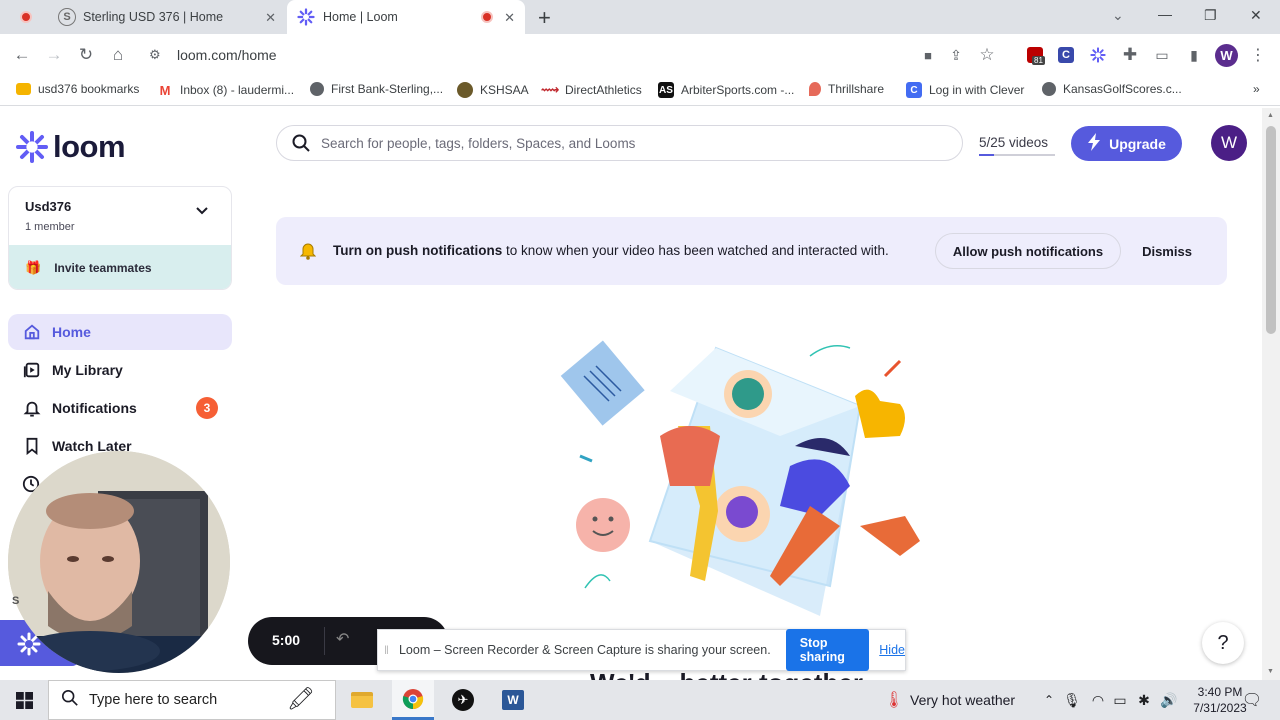 The image size is (1280, 720). Describe the element at coordinates (1223, 643) in the screenshot. I see `help-button: ?` at that location.